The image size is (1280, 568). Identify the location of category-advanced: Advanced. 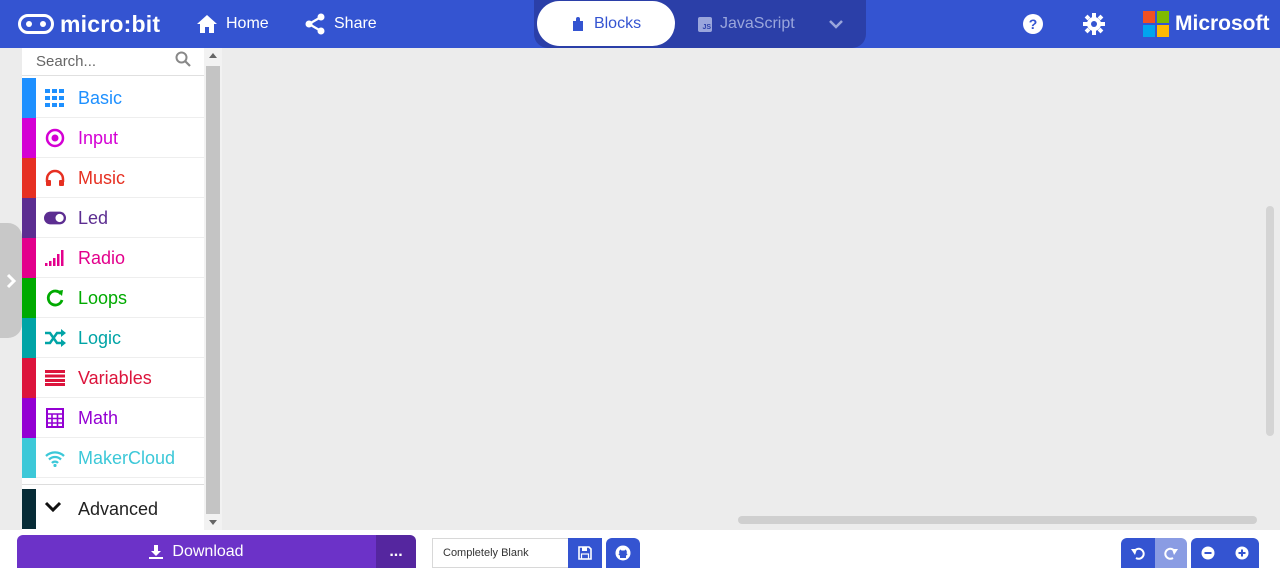
(113, 506).